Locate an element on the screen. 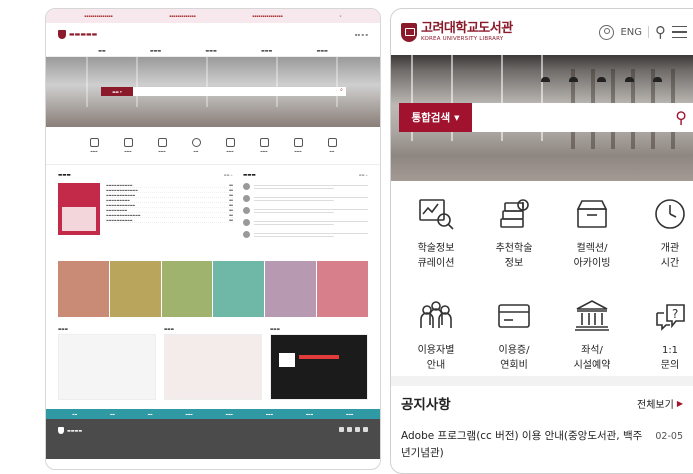 Image resolution: width=693 pixels, height=474 pixels. desktop-header: ▬▬▬▬▬ ▪▪ ▪ ▪ is located at coordinates (213, 34).